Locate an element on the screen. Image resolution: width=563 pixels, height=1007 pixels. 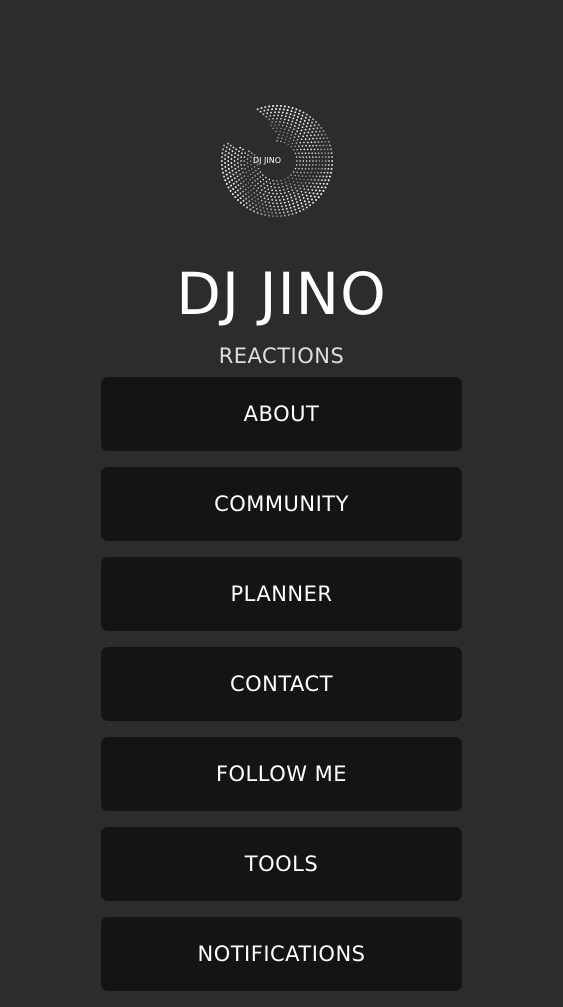
contact-button: CONTACT is located at coordinates (281, 684).